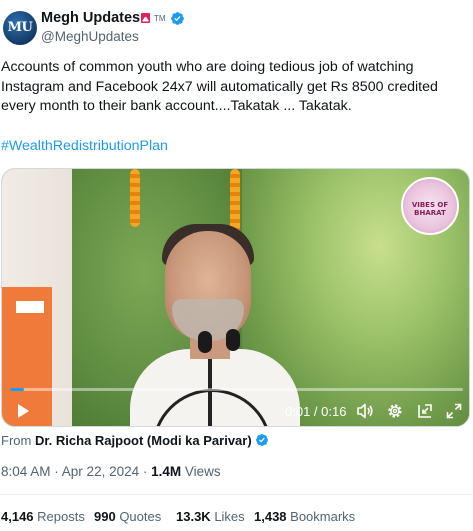  Describe the element at coordinates (30, 307) in the screenshot. I see `video-banner-stripe` at that location.